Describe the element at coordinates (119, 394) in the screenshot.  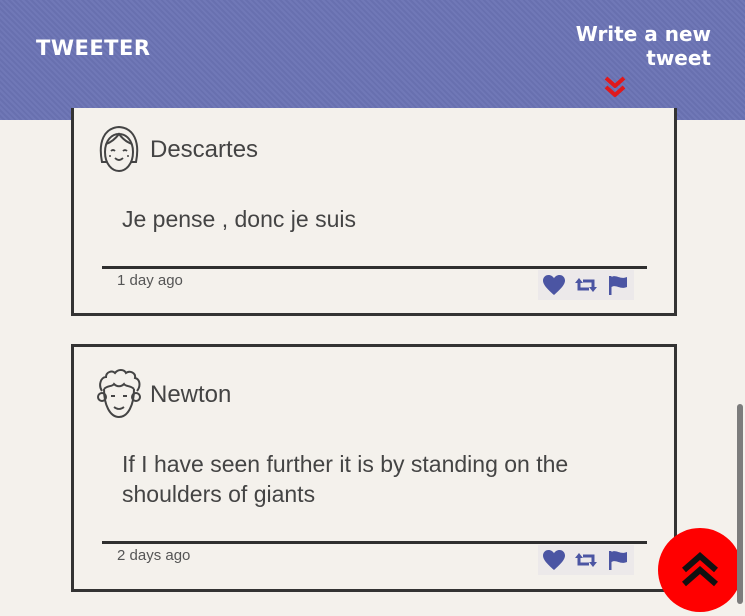
I see `curly-hair-avatar-icon` at that location.